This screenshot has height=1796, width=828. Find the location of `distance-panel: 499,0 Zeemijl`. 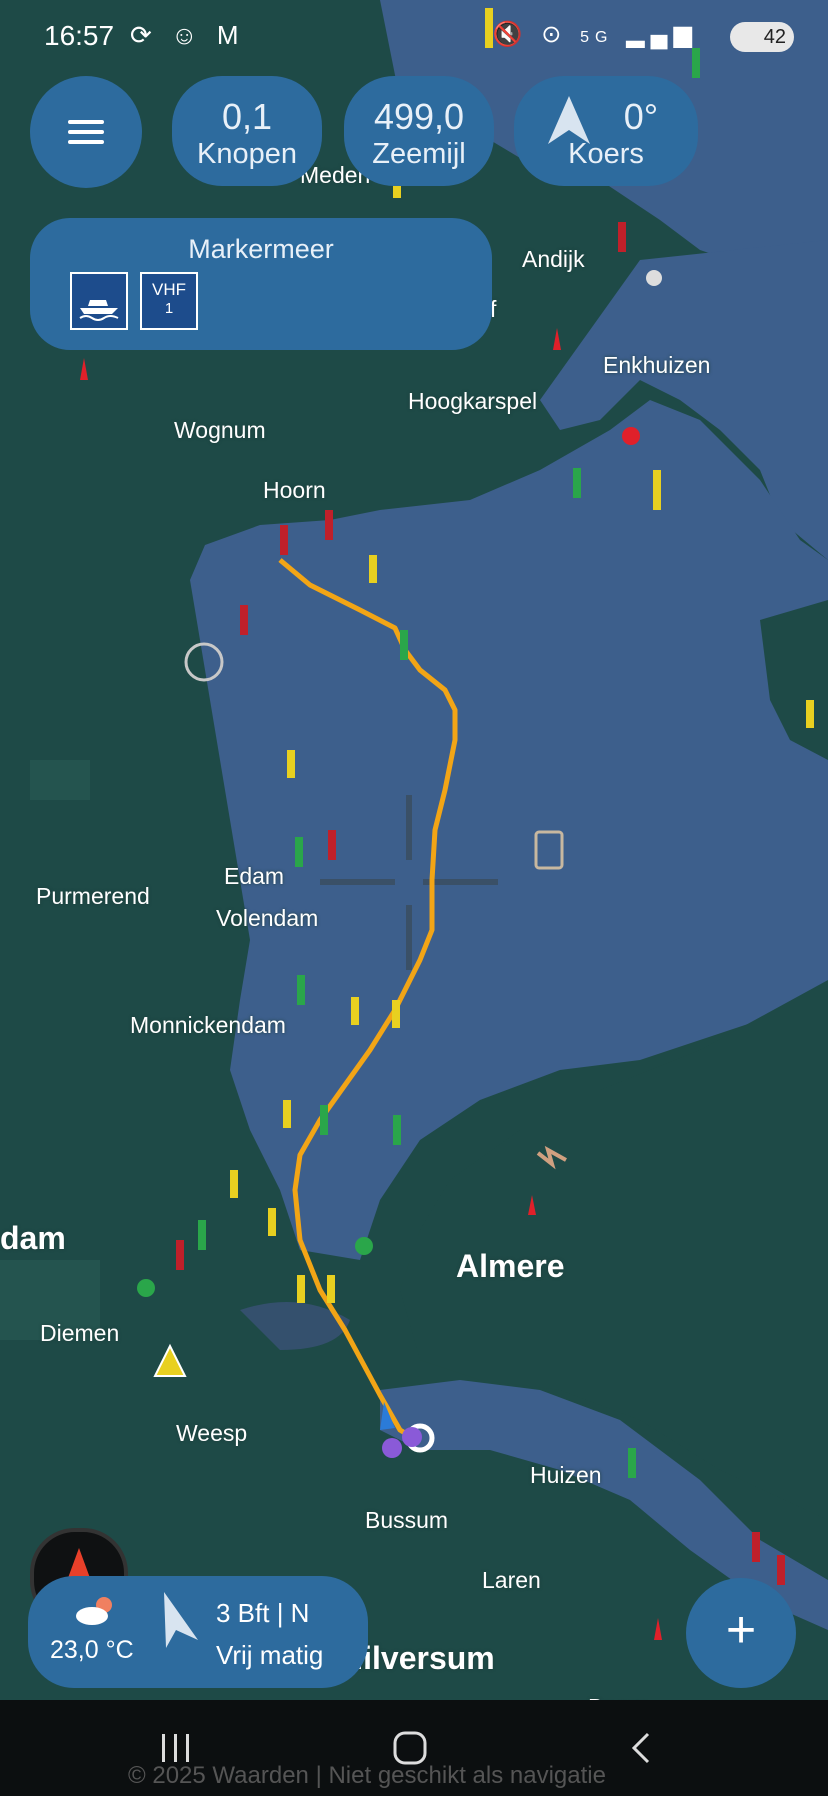

distance-panel: 499,0 Zeemijl is located at coordinates (419, 131).